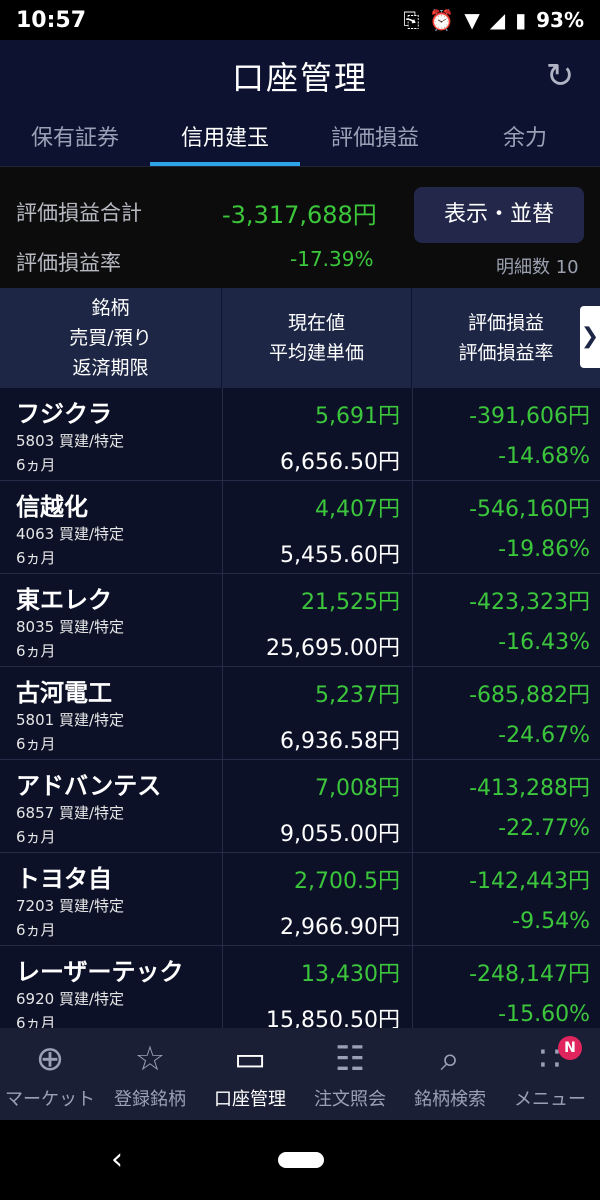  I want to click on price-cell: 13,430円 15,850.50円, so click(317, 987).